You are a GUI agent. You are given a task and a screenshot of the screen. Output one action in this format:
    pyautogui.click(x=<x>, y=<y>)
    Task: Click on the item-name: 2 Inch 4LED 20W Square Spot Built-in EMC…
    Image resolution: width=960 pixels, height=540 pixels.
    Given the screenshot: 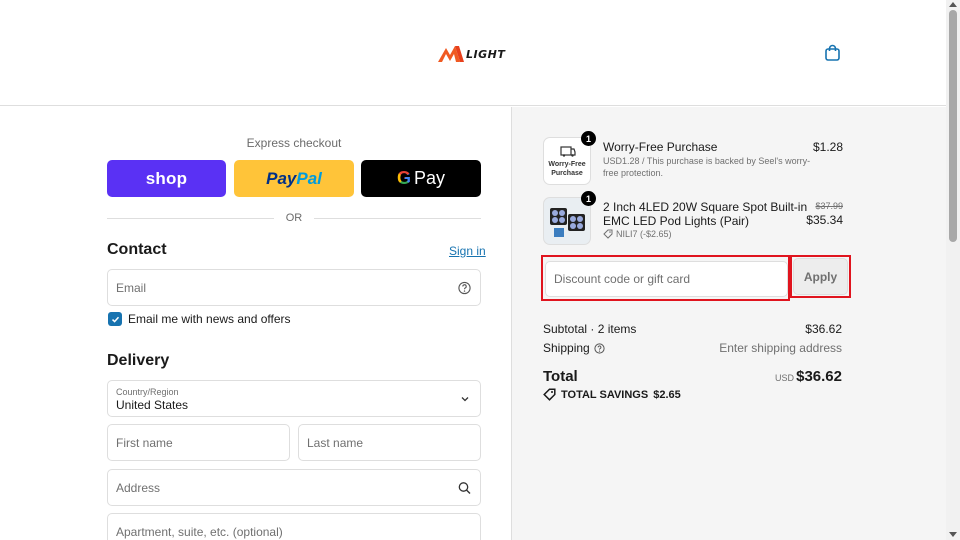 What is the action you would take?
    pyautogui.click(x=705, y=214)
    